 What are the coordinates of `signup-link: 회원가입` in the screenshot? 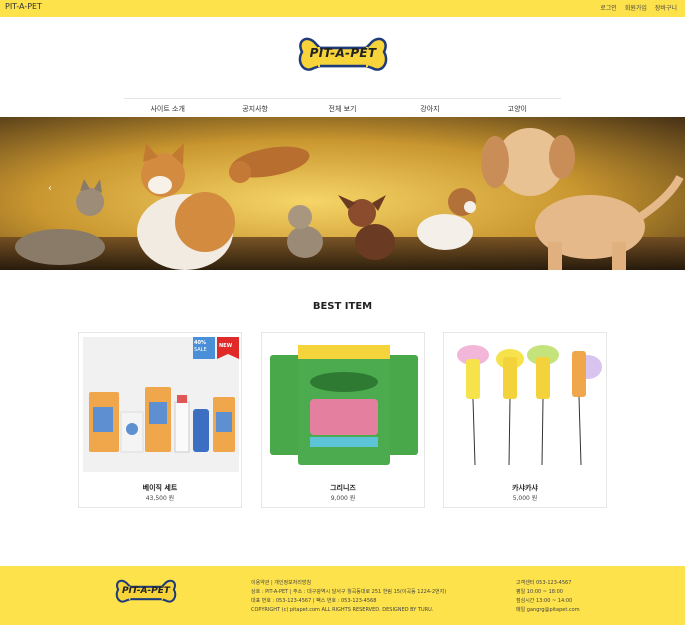 It's located at (636, 7).